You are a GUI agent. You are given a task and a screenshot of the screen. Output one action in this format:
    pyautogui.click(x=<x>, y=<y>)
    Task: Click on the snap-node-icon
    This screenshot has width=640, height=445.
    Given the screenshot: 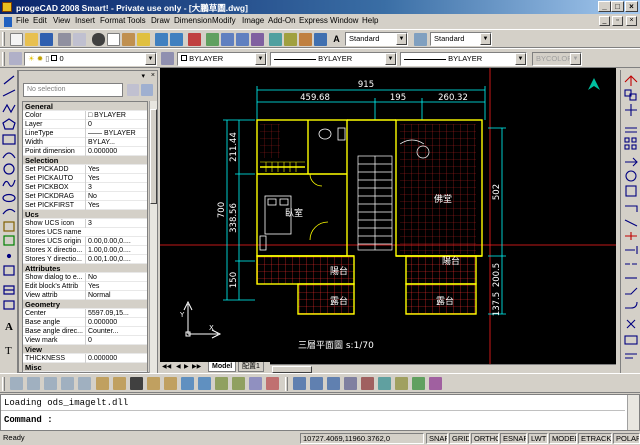 What is the action you would take?
    pyautogui.click(x=67, y=383)
    